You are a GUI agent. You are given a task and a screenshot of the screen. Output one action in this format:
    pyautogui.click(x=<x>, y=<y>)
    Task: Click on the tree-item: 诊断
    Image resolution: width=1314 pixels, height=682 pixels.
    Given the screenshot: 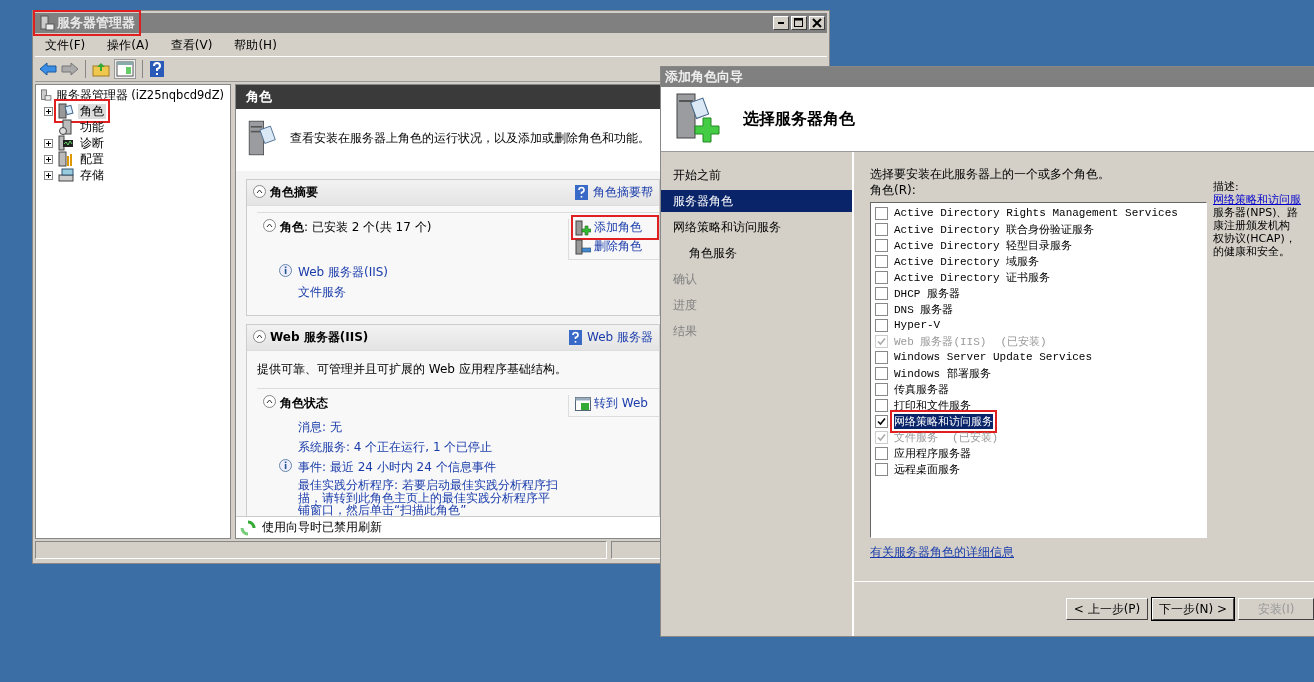 What is the action you would take?
    pyautogui.click(x=92, y=143)
    